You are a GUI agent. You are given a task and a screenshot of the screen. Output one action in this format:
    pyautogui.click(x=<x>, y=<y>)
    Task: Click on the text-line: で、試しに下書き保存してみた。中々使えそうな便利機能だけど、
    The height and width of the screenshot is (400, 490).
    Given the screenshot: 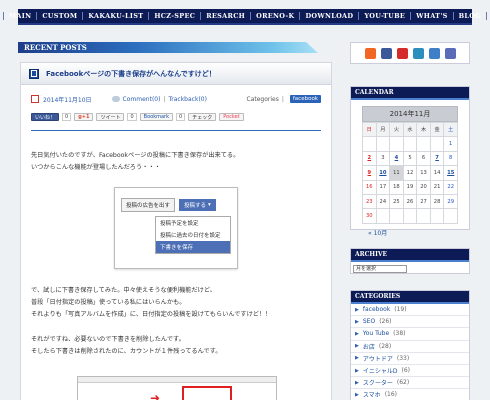 What is the action you would take?
    pyautogui.click(x=123, y=290)
    